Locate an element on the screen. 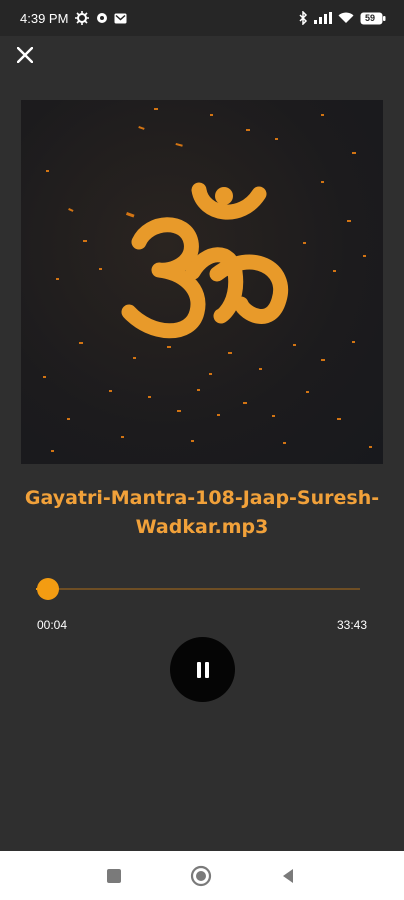 The width and height of the screenshot is (404, 900). close-button is located at coordinates (25, 55).